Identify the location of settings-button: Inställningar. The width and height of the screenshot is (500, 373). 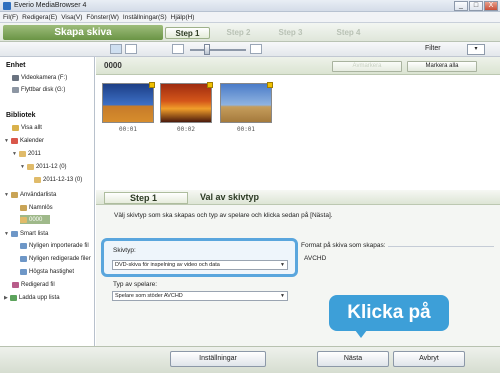
(218, 359).